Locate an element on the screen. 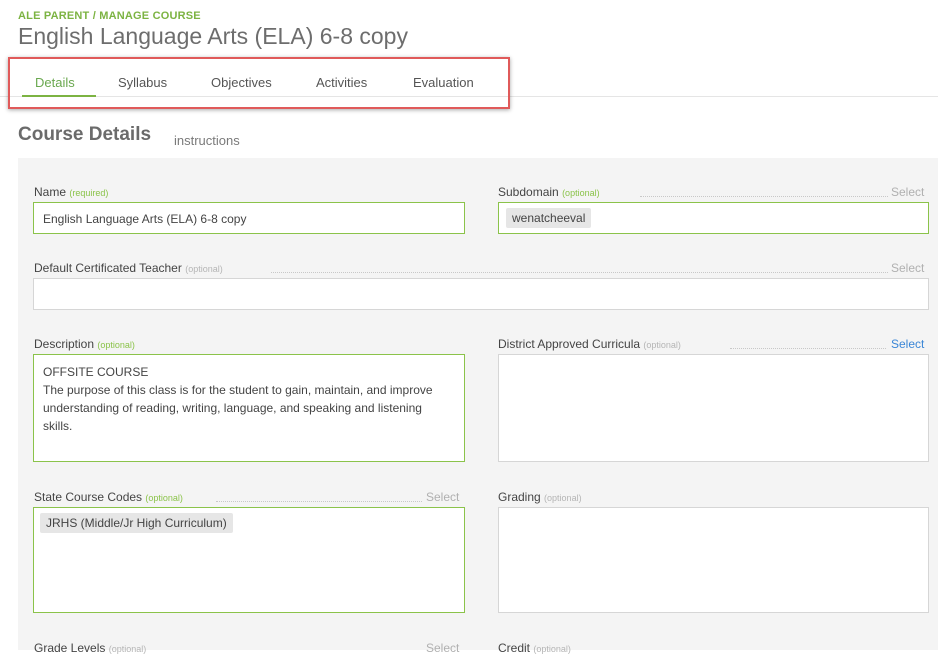  subdomain-dots is located at coordinates (764, 196).